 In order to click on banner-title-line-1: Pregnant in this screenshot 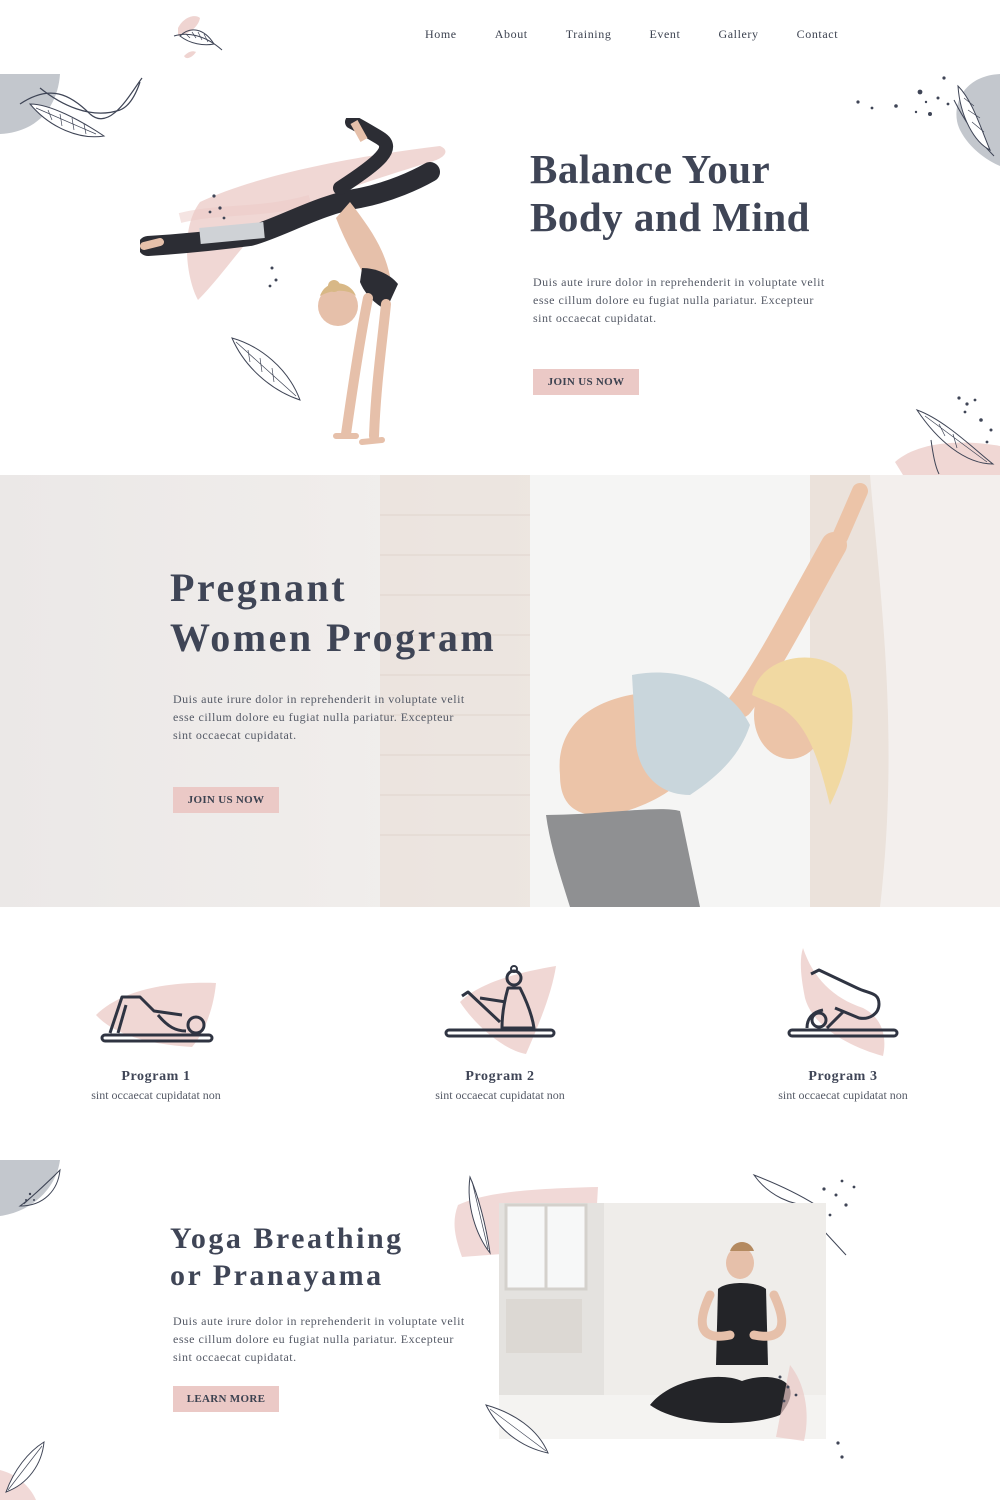, I will do `click(259, 587)`.